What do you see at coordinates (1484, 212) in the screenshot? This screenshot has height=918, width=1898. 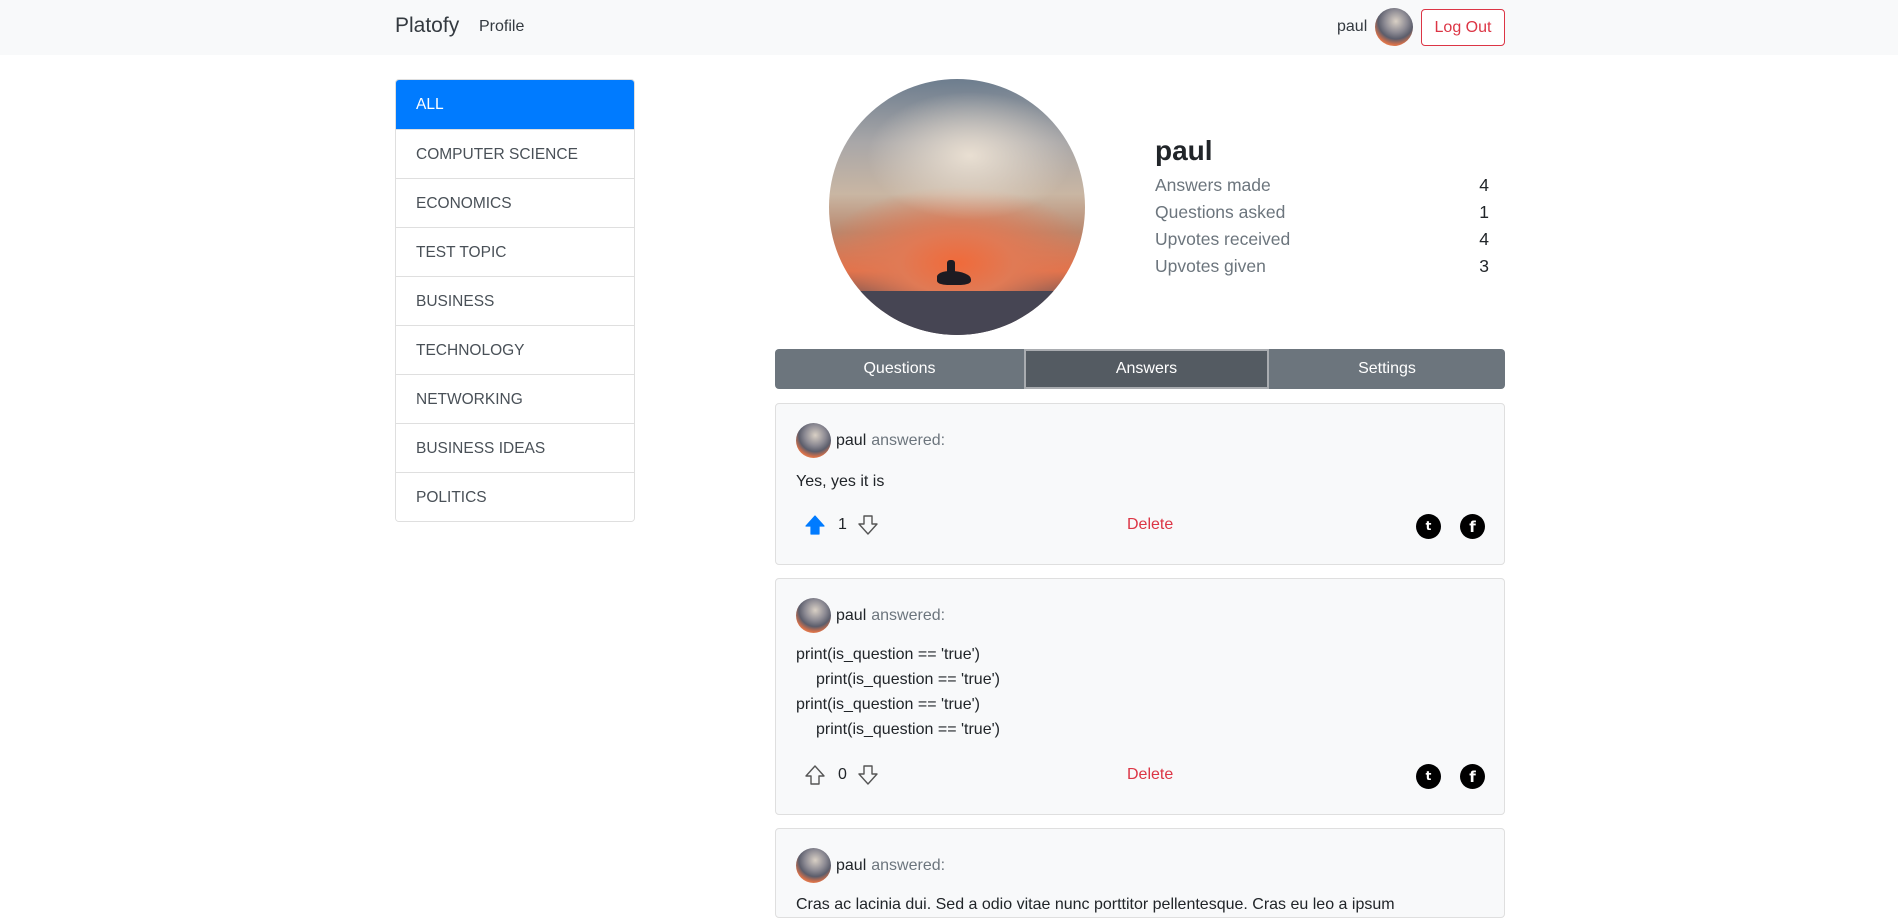 I see `stat-value: 1` at bounding box center [1484, 212].